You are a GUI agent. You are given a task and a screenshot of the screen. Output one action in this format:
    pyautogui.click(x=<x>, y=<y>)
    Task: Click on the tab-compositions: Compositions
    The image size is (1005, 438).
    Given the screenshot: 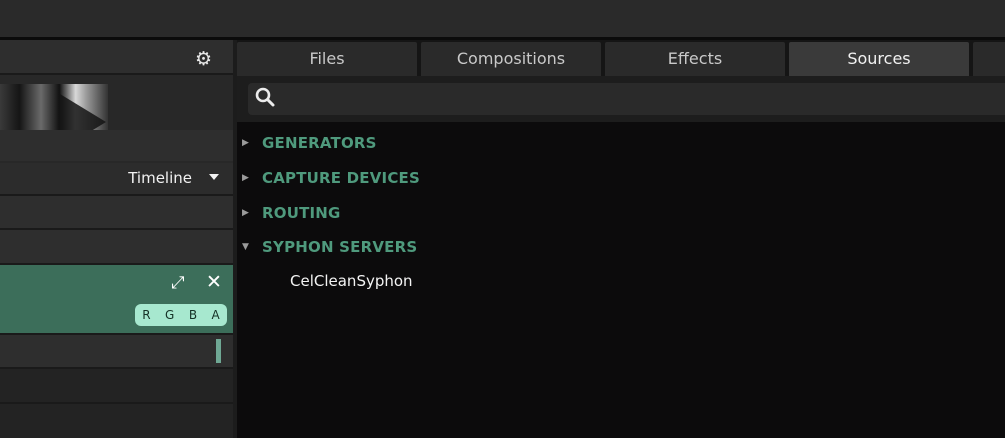 What is the action you would take?
    pyautogui.click(x=511, y=59)
    